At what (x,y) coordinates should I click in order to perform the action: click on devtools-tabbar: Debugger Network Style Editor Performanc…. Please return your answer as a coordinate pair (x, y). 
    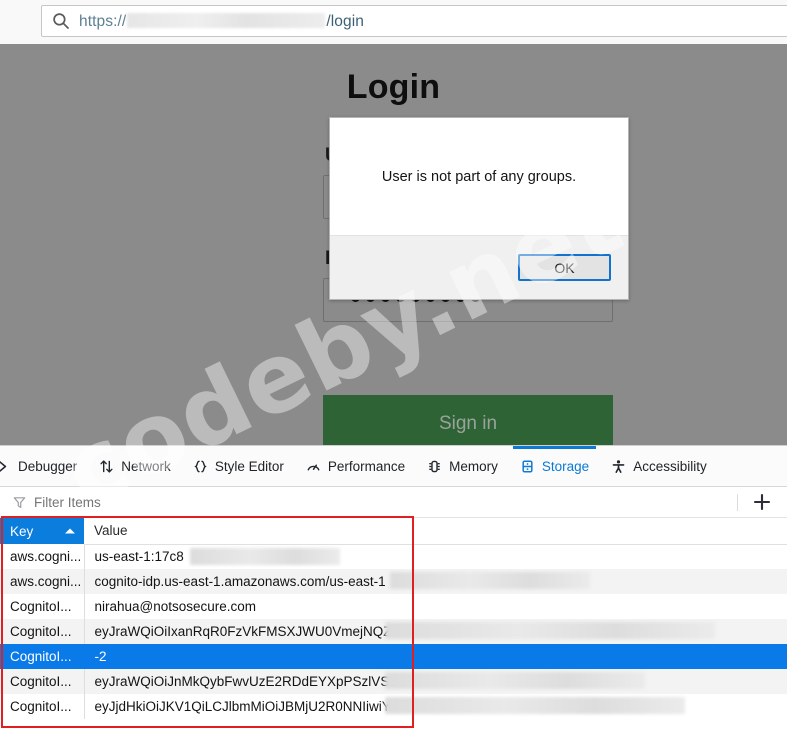
    Looking at the image, I should click on (393, 466).